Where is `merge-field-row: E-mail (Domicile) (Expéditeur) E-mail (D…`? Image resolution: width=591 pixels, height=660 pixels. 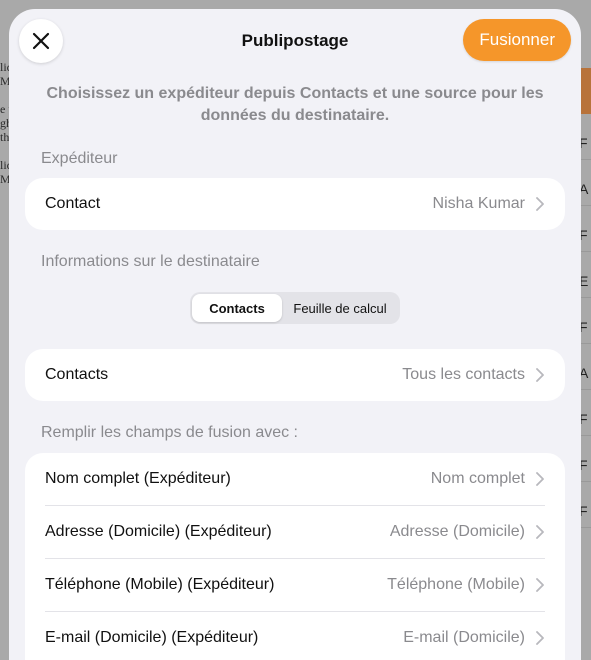 merge-field-row: E-mail (Domicile) (Expéditeur) E-mail (D… is located at coordinates (295, 636).